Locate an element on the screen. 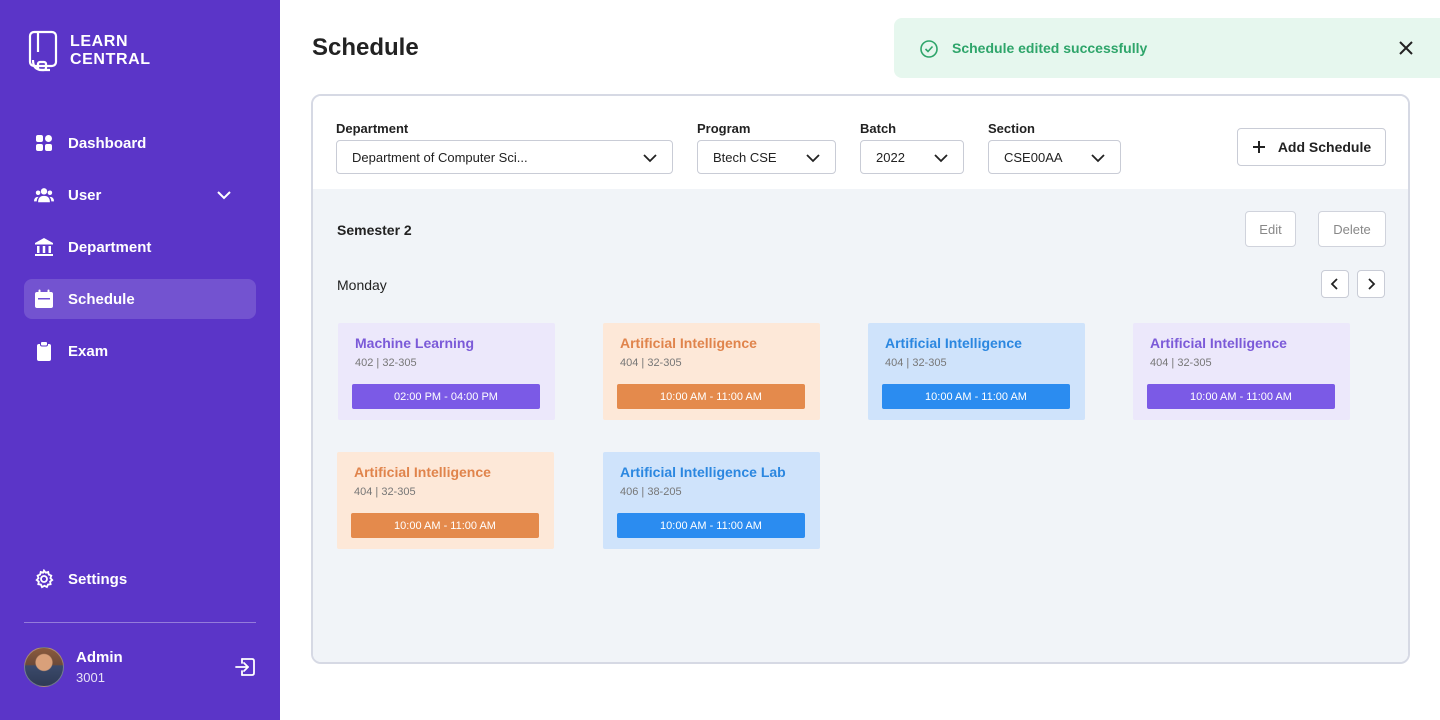  logout-icon is located at coordinates (245, 667).